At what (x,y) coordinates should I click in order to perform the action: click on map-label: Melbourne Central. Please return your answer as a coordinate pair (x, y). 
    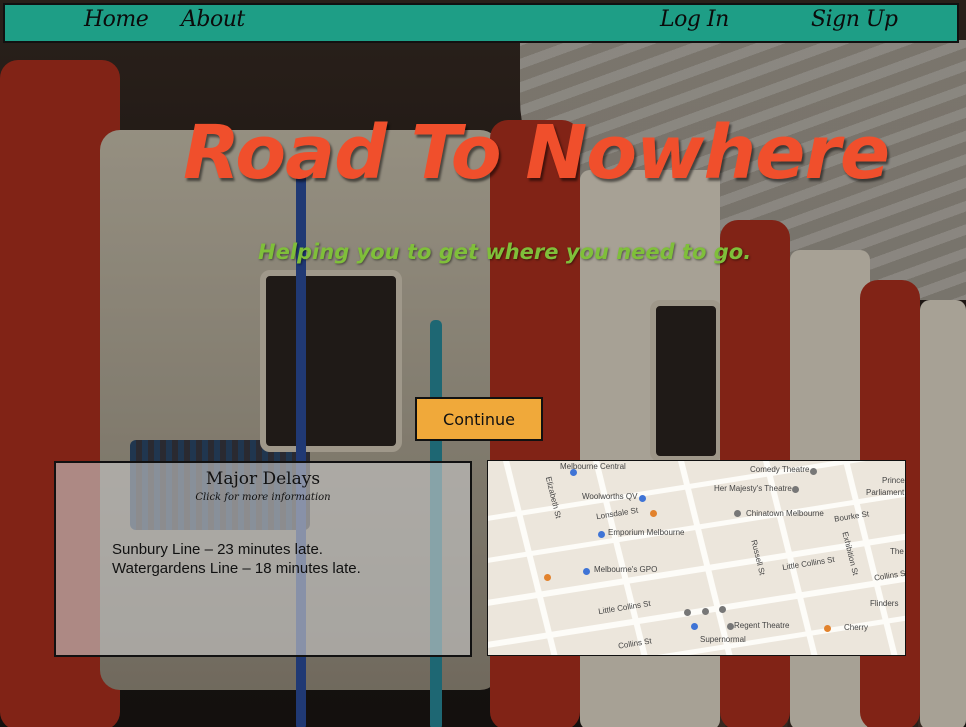
    Looking at the image, I should click on (593, 466).